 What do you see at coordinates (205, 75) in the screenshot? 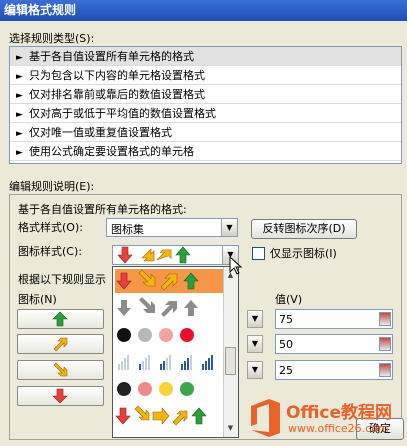
I see `rule-type-item: ► 只为包含以下内容的单元格设置格式` at bounding box center [205, 75].